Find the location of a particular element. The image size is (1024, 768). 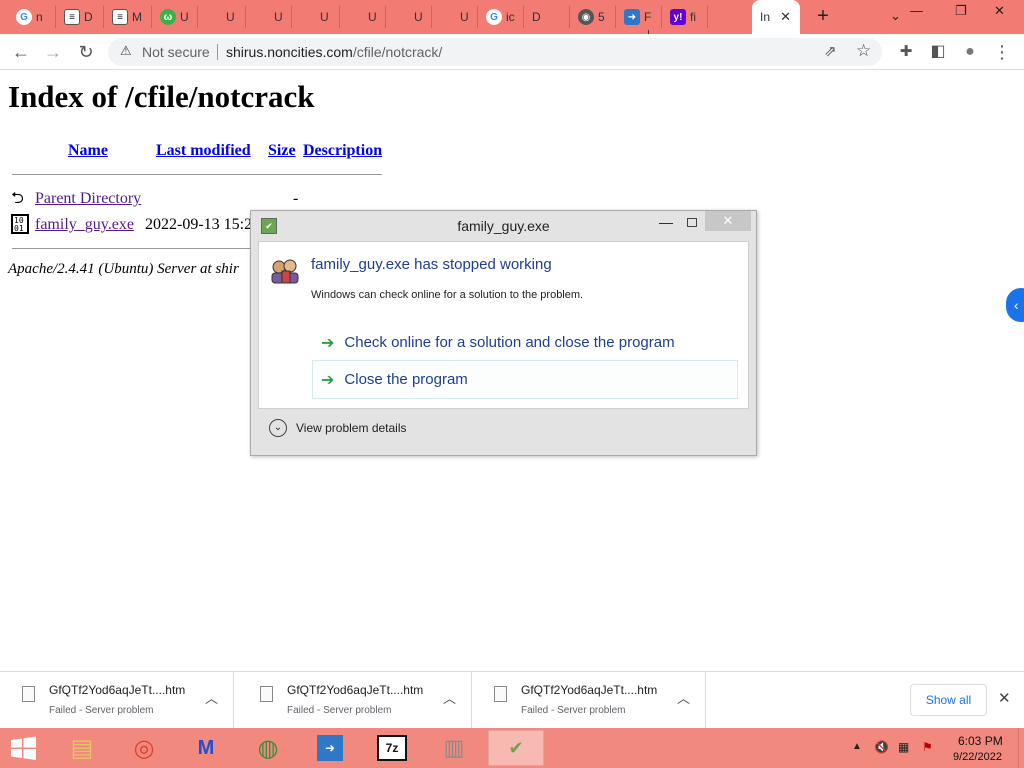

clock-time: 6:03 PM is located at coordinates (980, 741).